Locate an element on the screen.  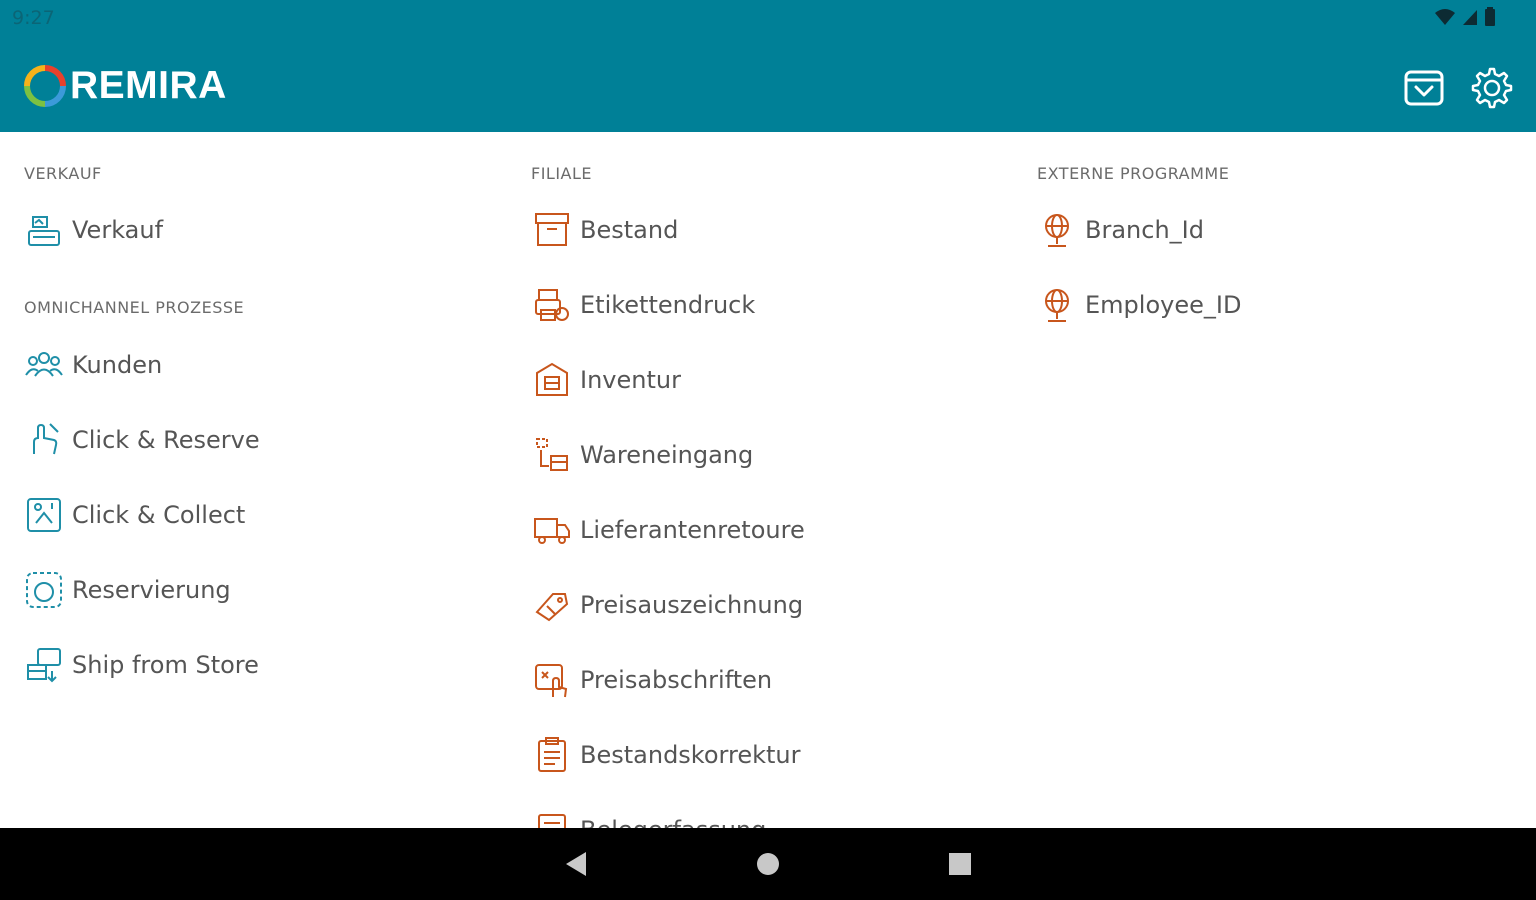
home-icon is located at coordinates (768, 864).